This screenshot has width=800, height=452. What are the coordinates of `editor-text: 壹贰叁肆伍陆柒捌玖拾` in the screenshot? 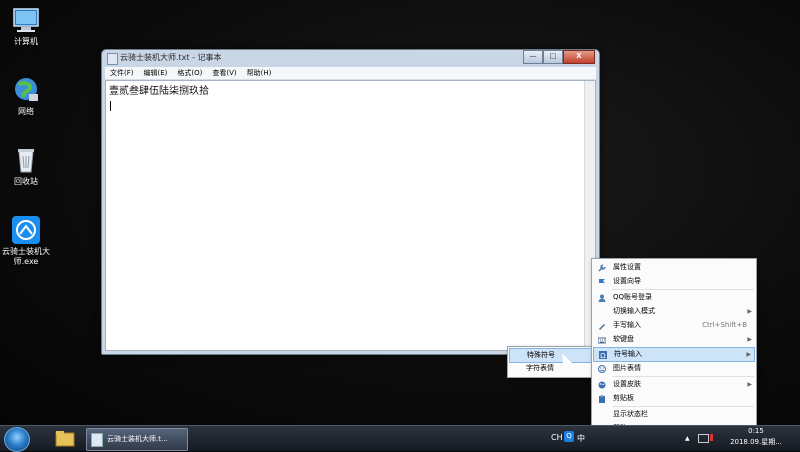 It's located at (159, 91).